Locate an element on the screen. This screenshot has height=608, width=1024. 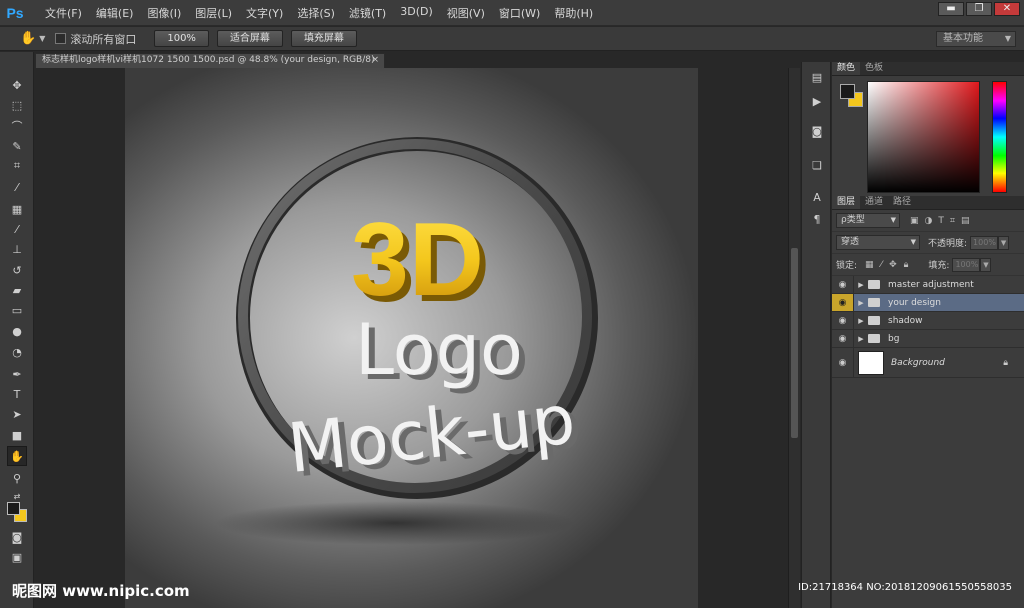
hue-slider is located at coordinates (999, 137).